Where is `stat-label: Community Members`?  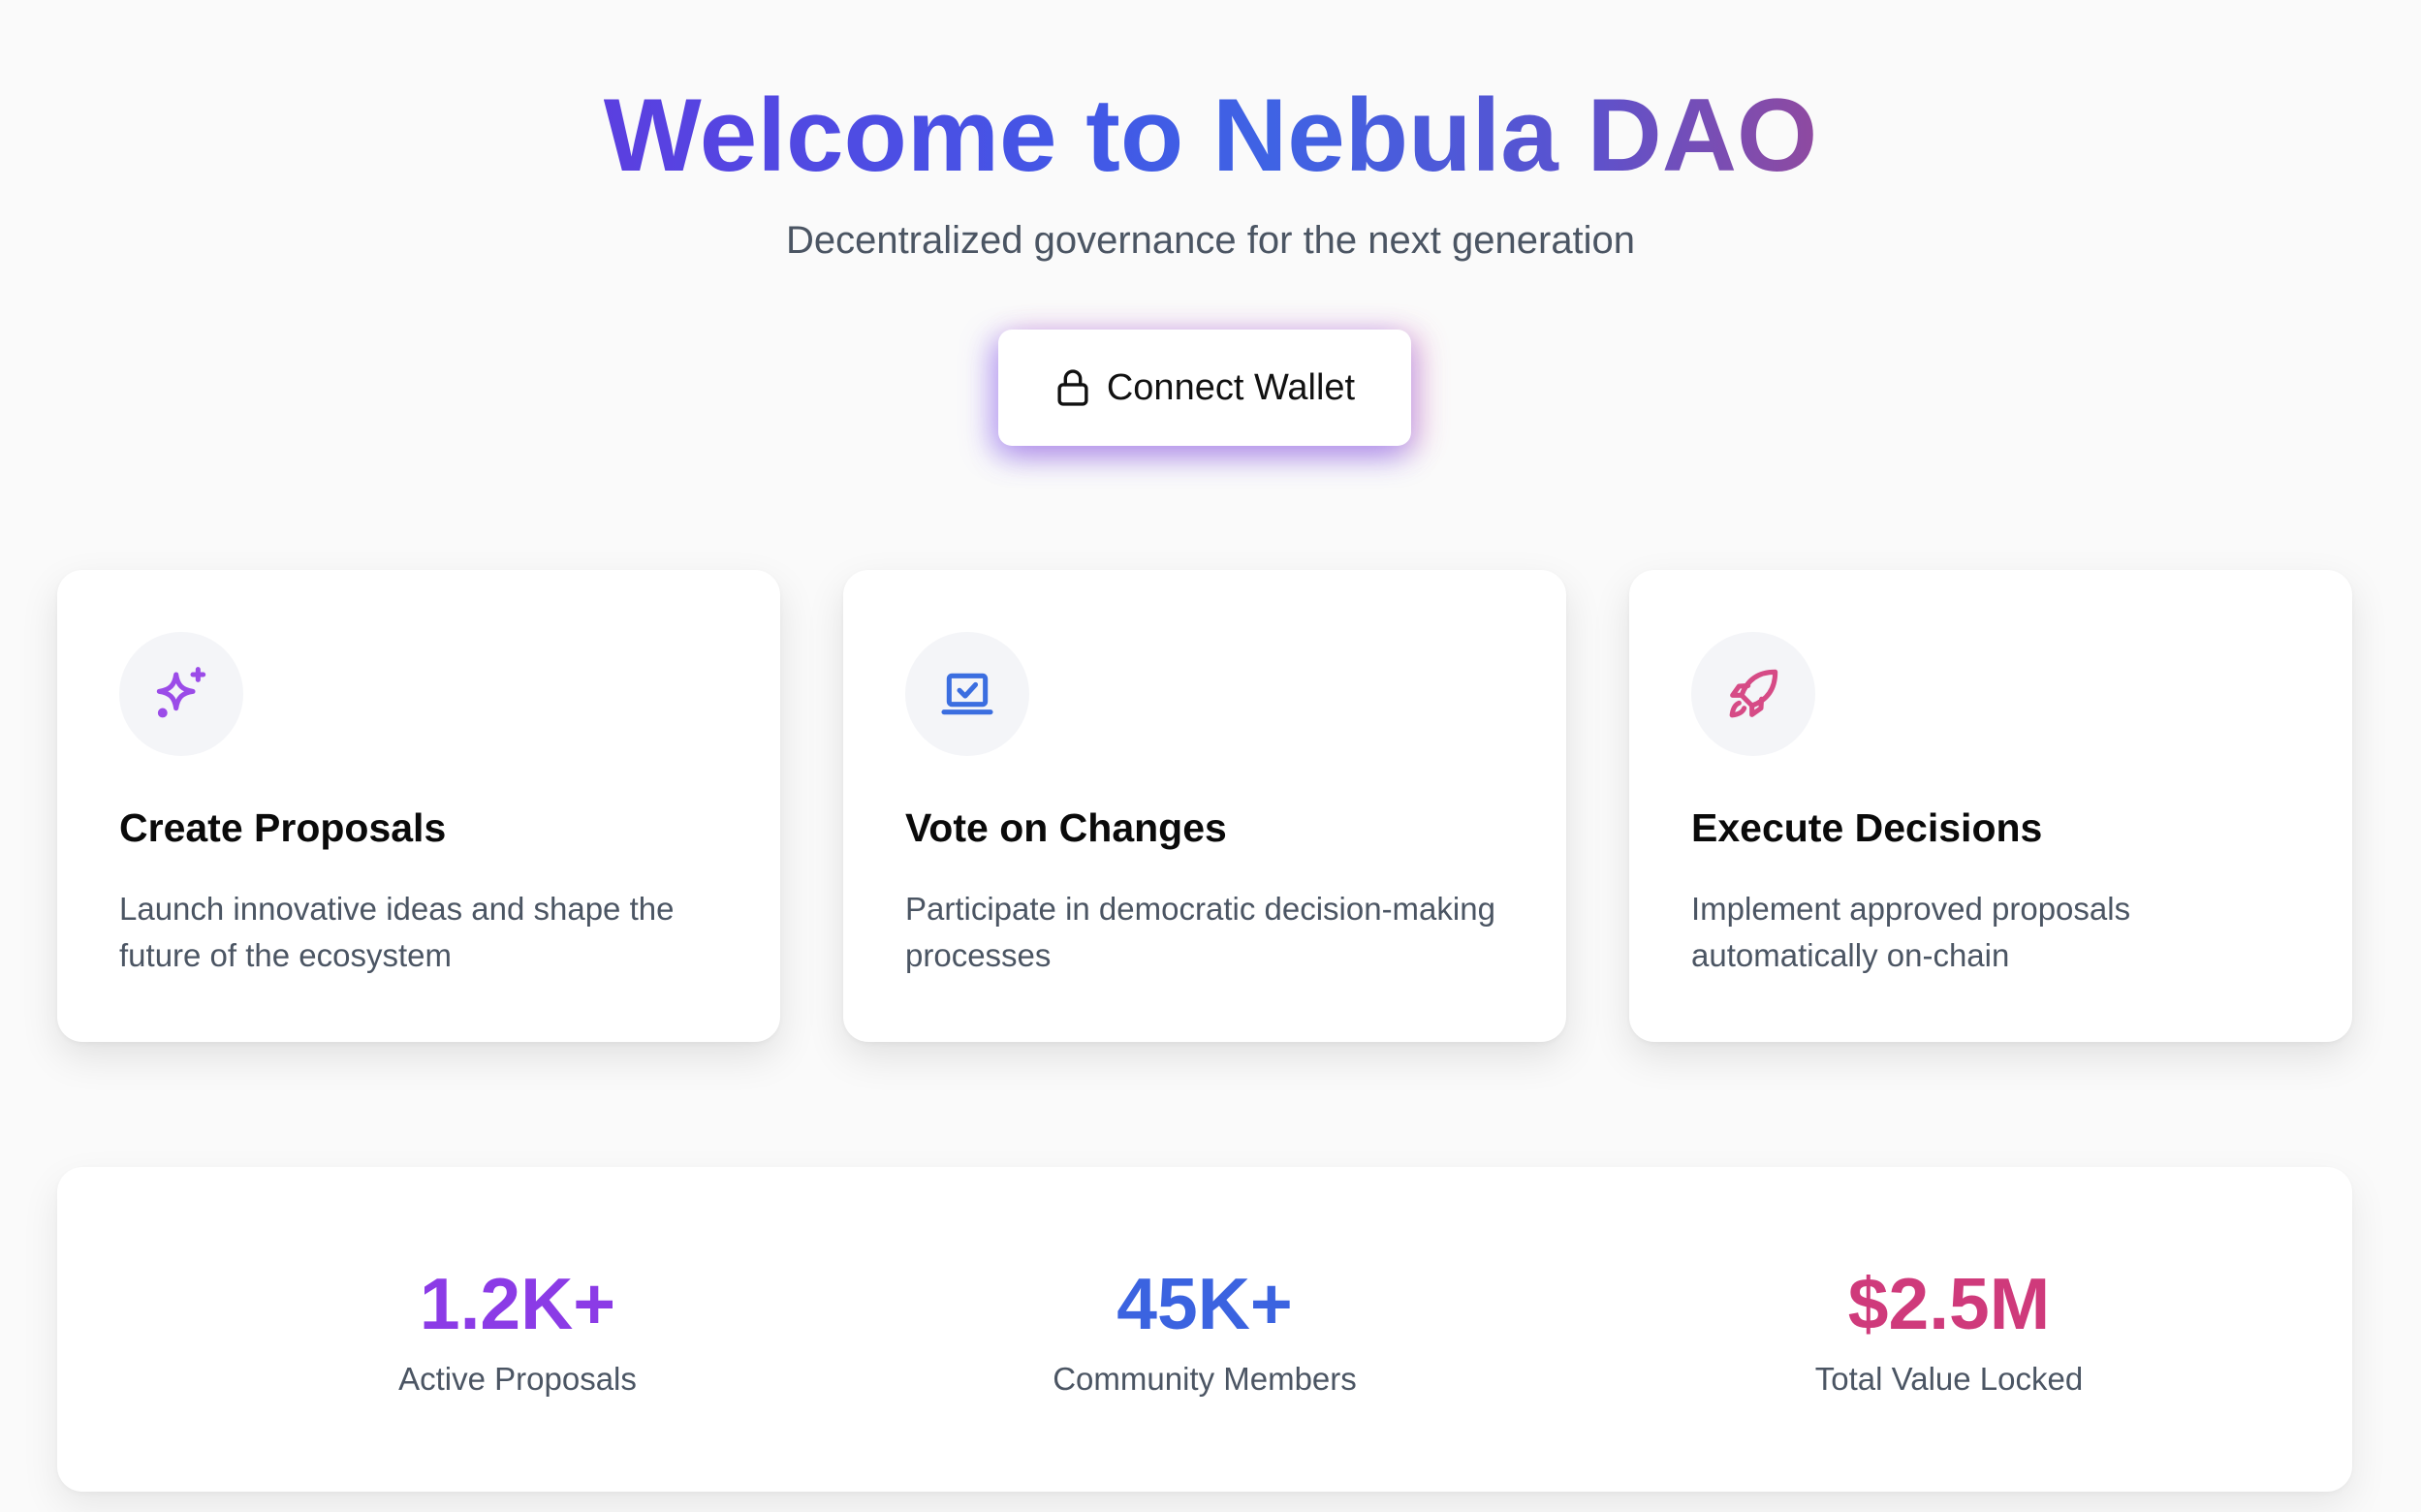 stat-label: Community Members is located at coordinates (1205, 1379).